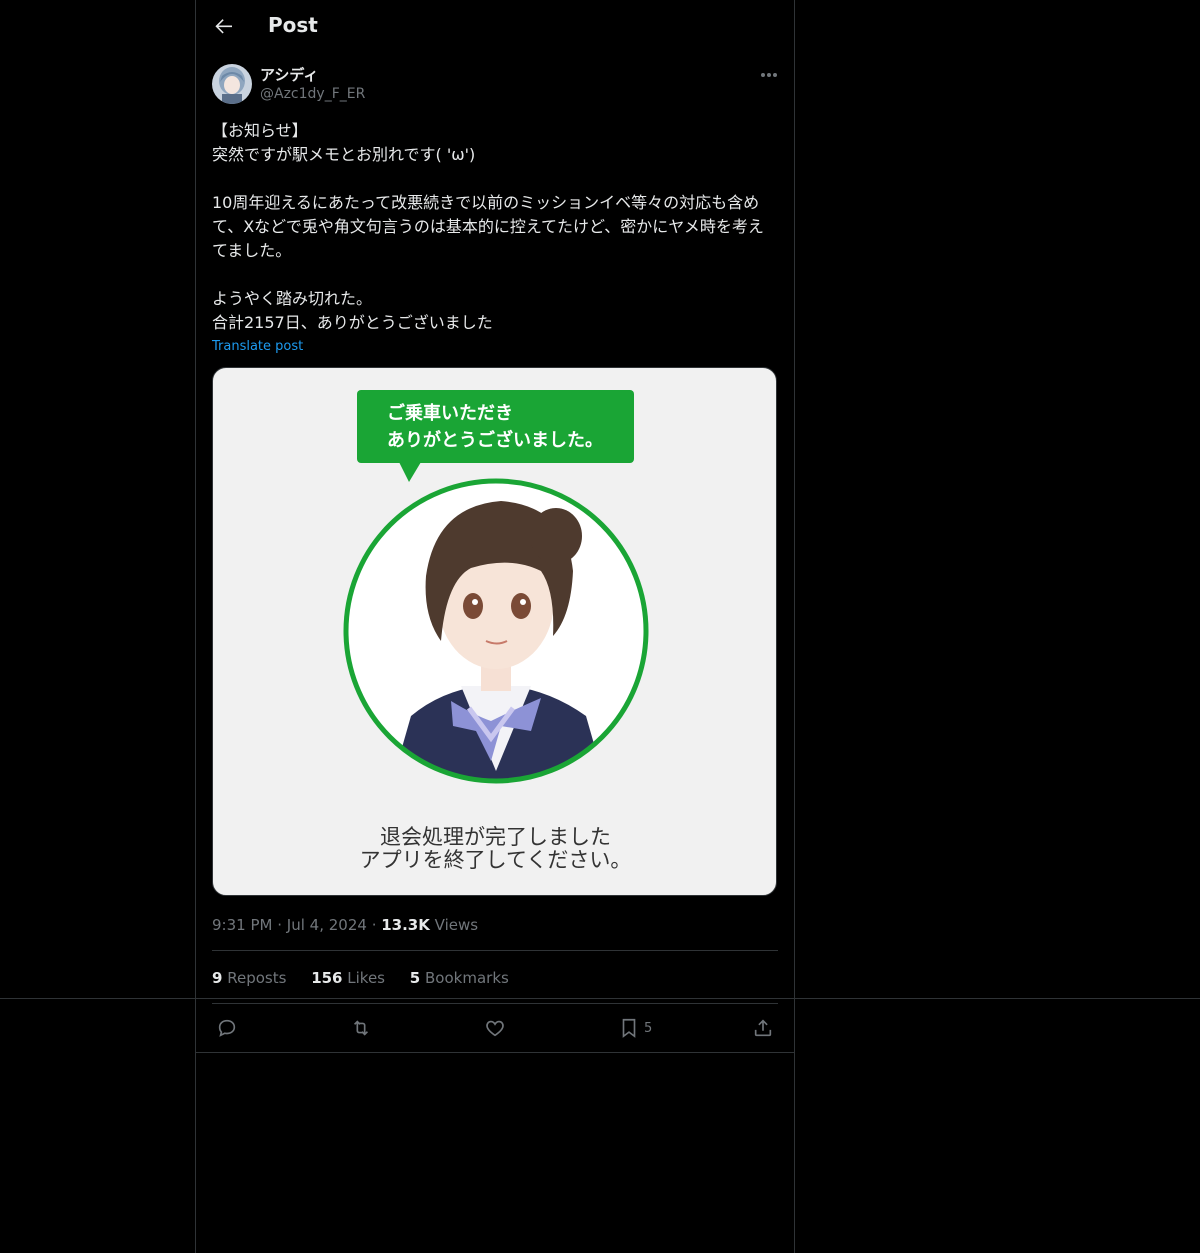  Describe the element at coordinates (495, 26) in the screenshot. I see `post-header: Post` at that location.